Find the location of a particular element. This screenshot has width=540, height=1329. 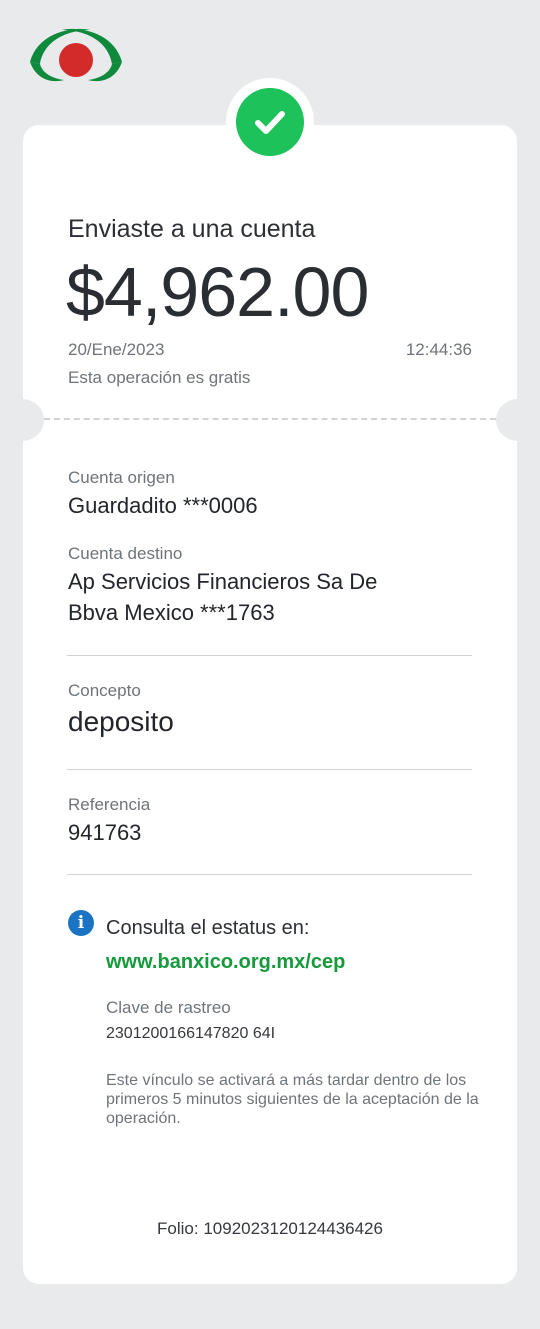

destination-line-2: Bbva Mexico ***1763 is located at coordinates (171, 612).